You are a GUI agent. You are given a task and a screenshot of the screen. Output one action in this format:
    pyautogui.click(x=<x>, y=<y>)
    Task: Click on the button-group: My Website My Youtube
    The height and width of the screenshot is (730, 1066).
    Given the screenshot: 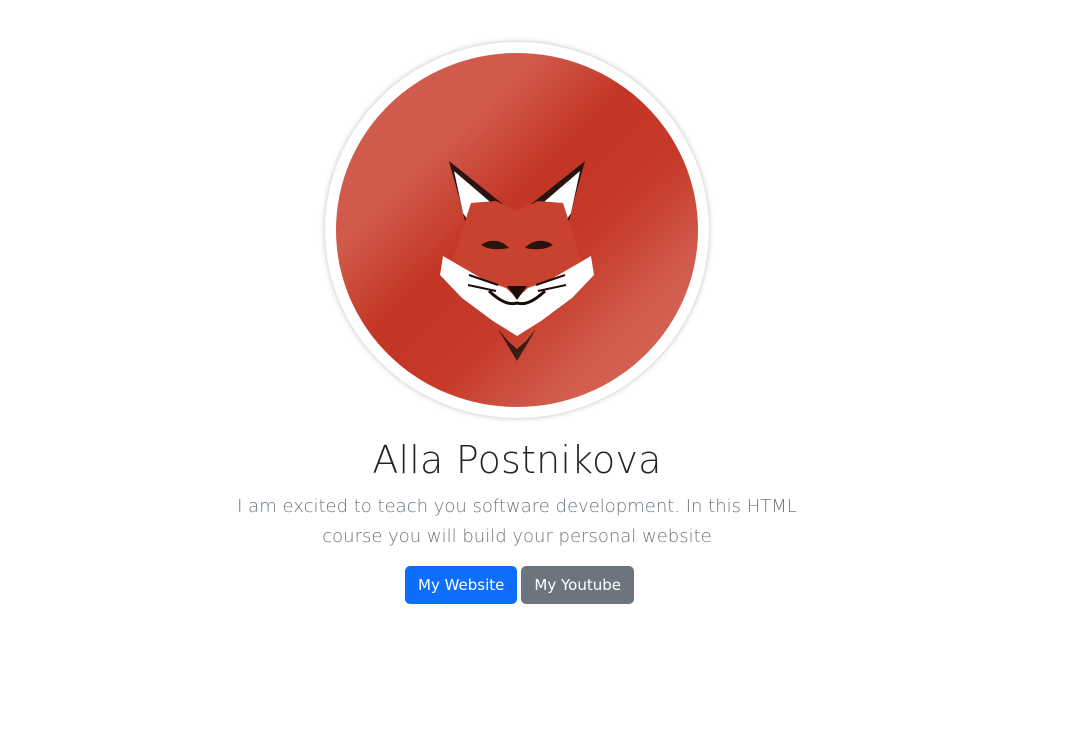 What is the action you would take?
    pyautogui.click(x=519, y=585)
    